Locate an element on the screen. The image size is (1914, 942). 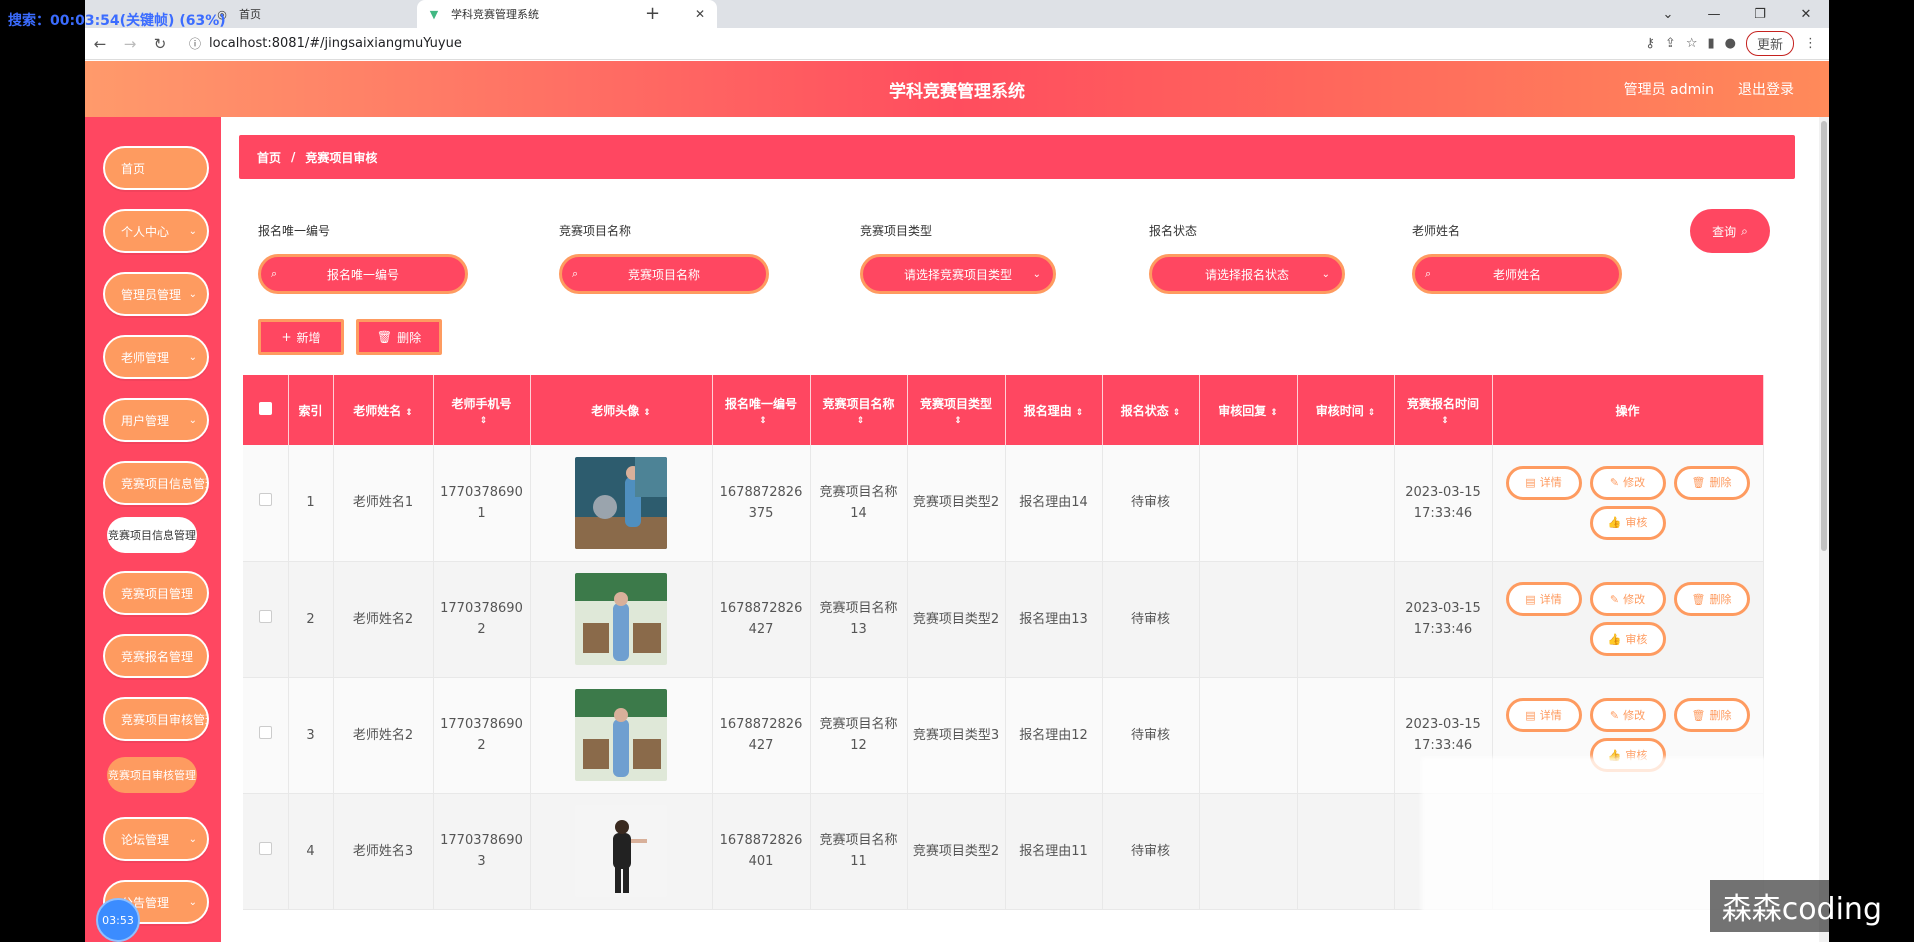
sidebar-item-home: 首页 is located at coordinates (156, 168).